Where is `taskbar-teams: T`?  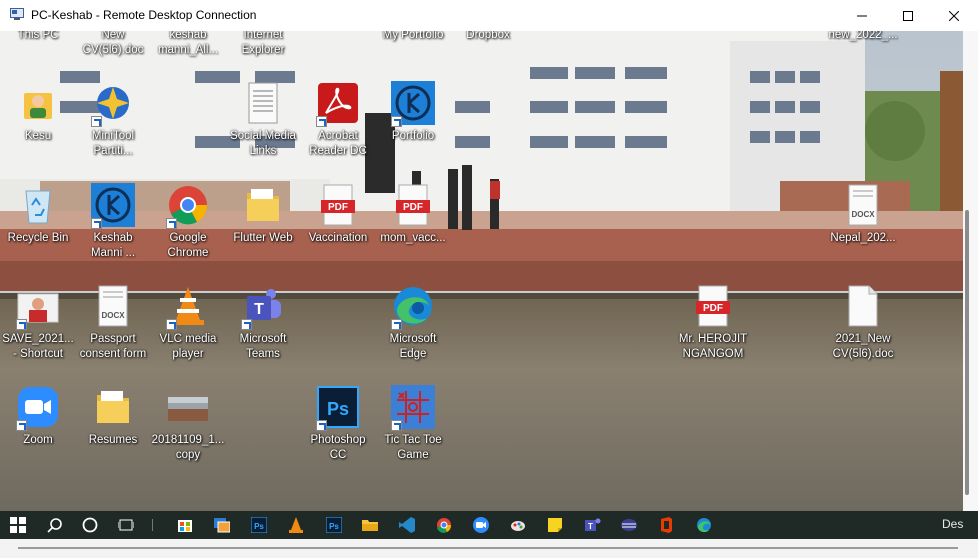
taskbar-teams: T is located at coordinates (593, 525).